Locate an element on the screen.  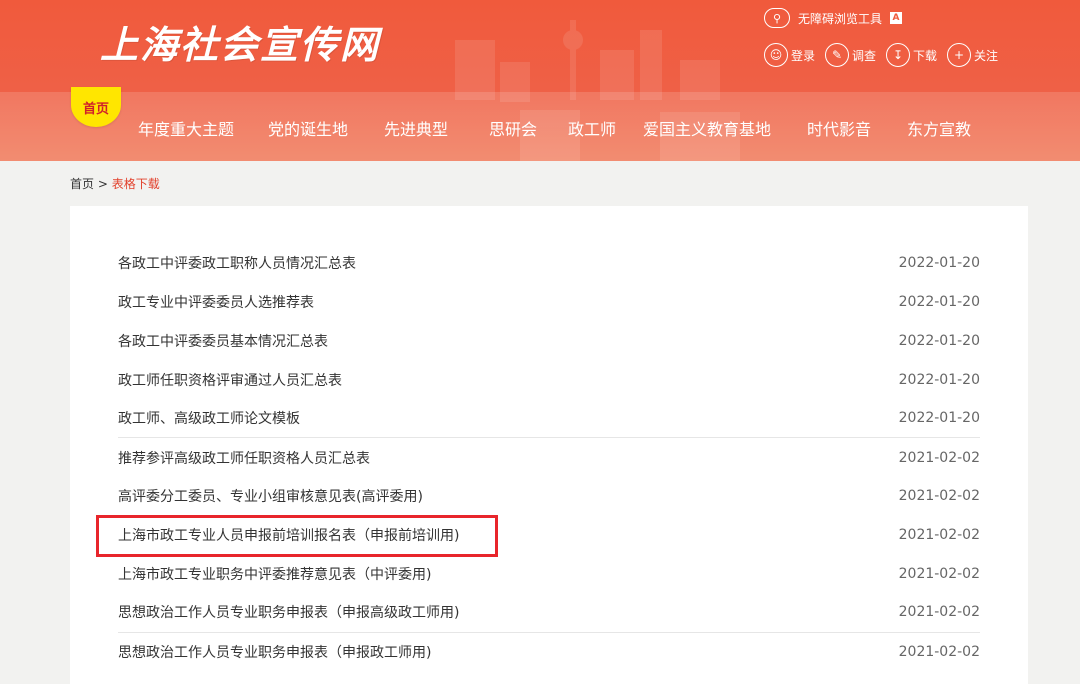
search-icon: ⚲ is located at coordinates (777, 18).